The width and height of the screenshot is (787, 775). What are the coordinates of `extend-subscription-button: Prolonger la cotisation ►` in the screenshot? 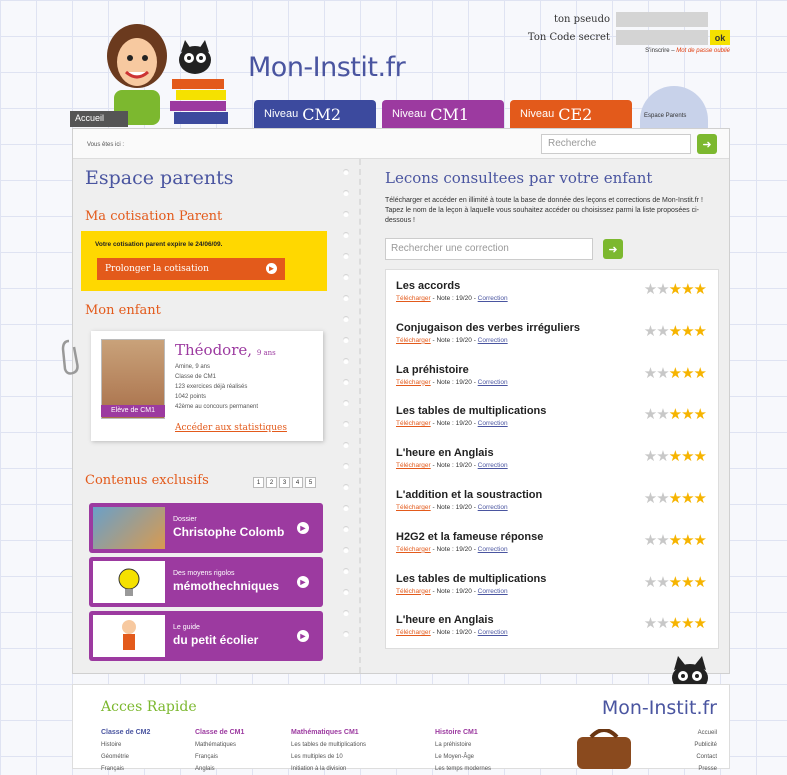 It's located at (191, 269).